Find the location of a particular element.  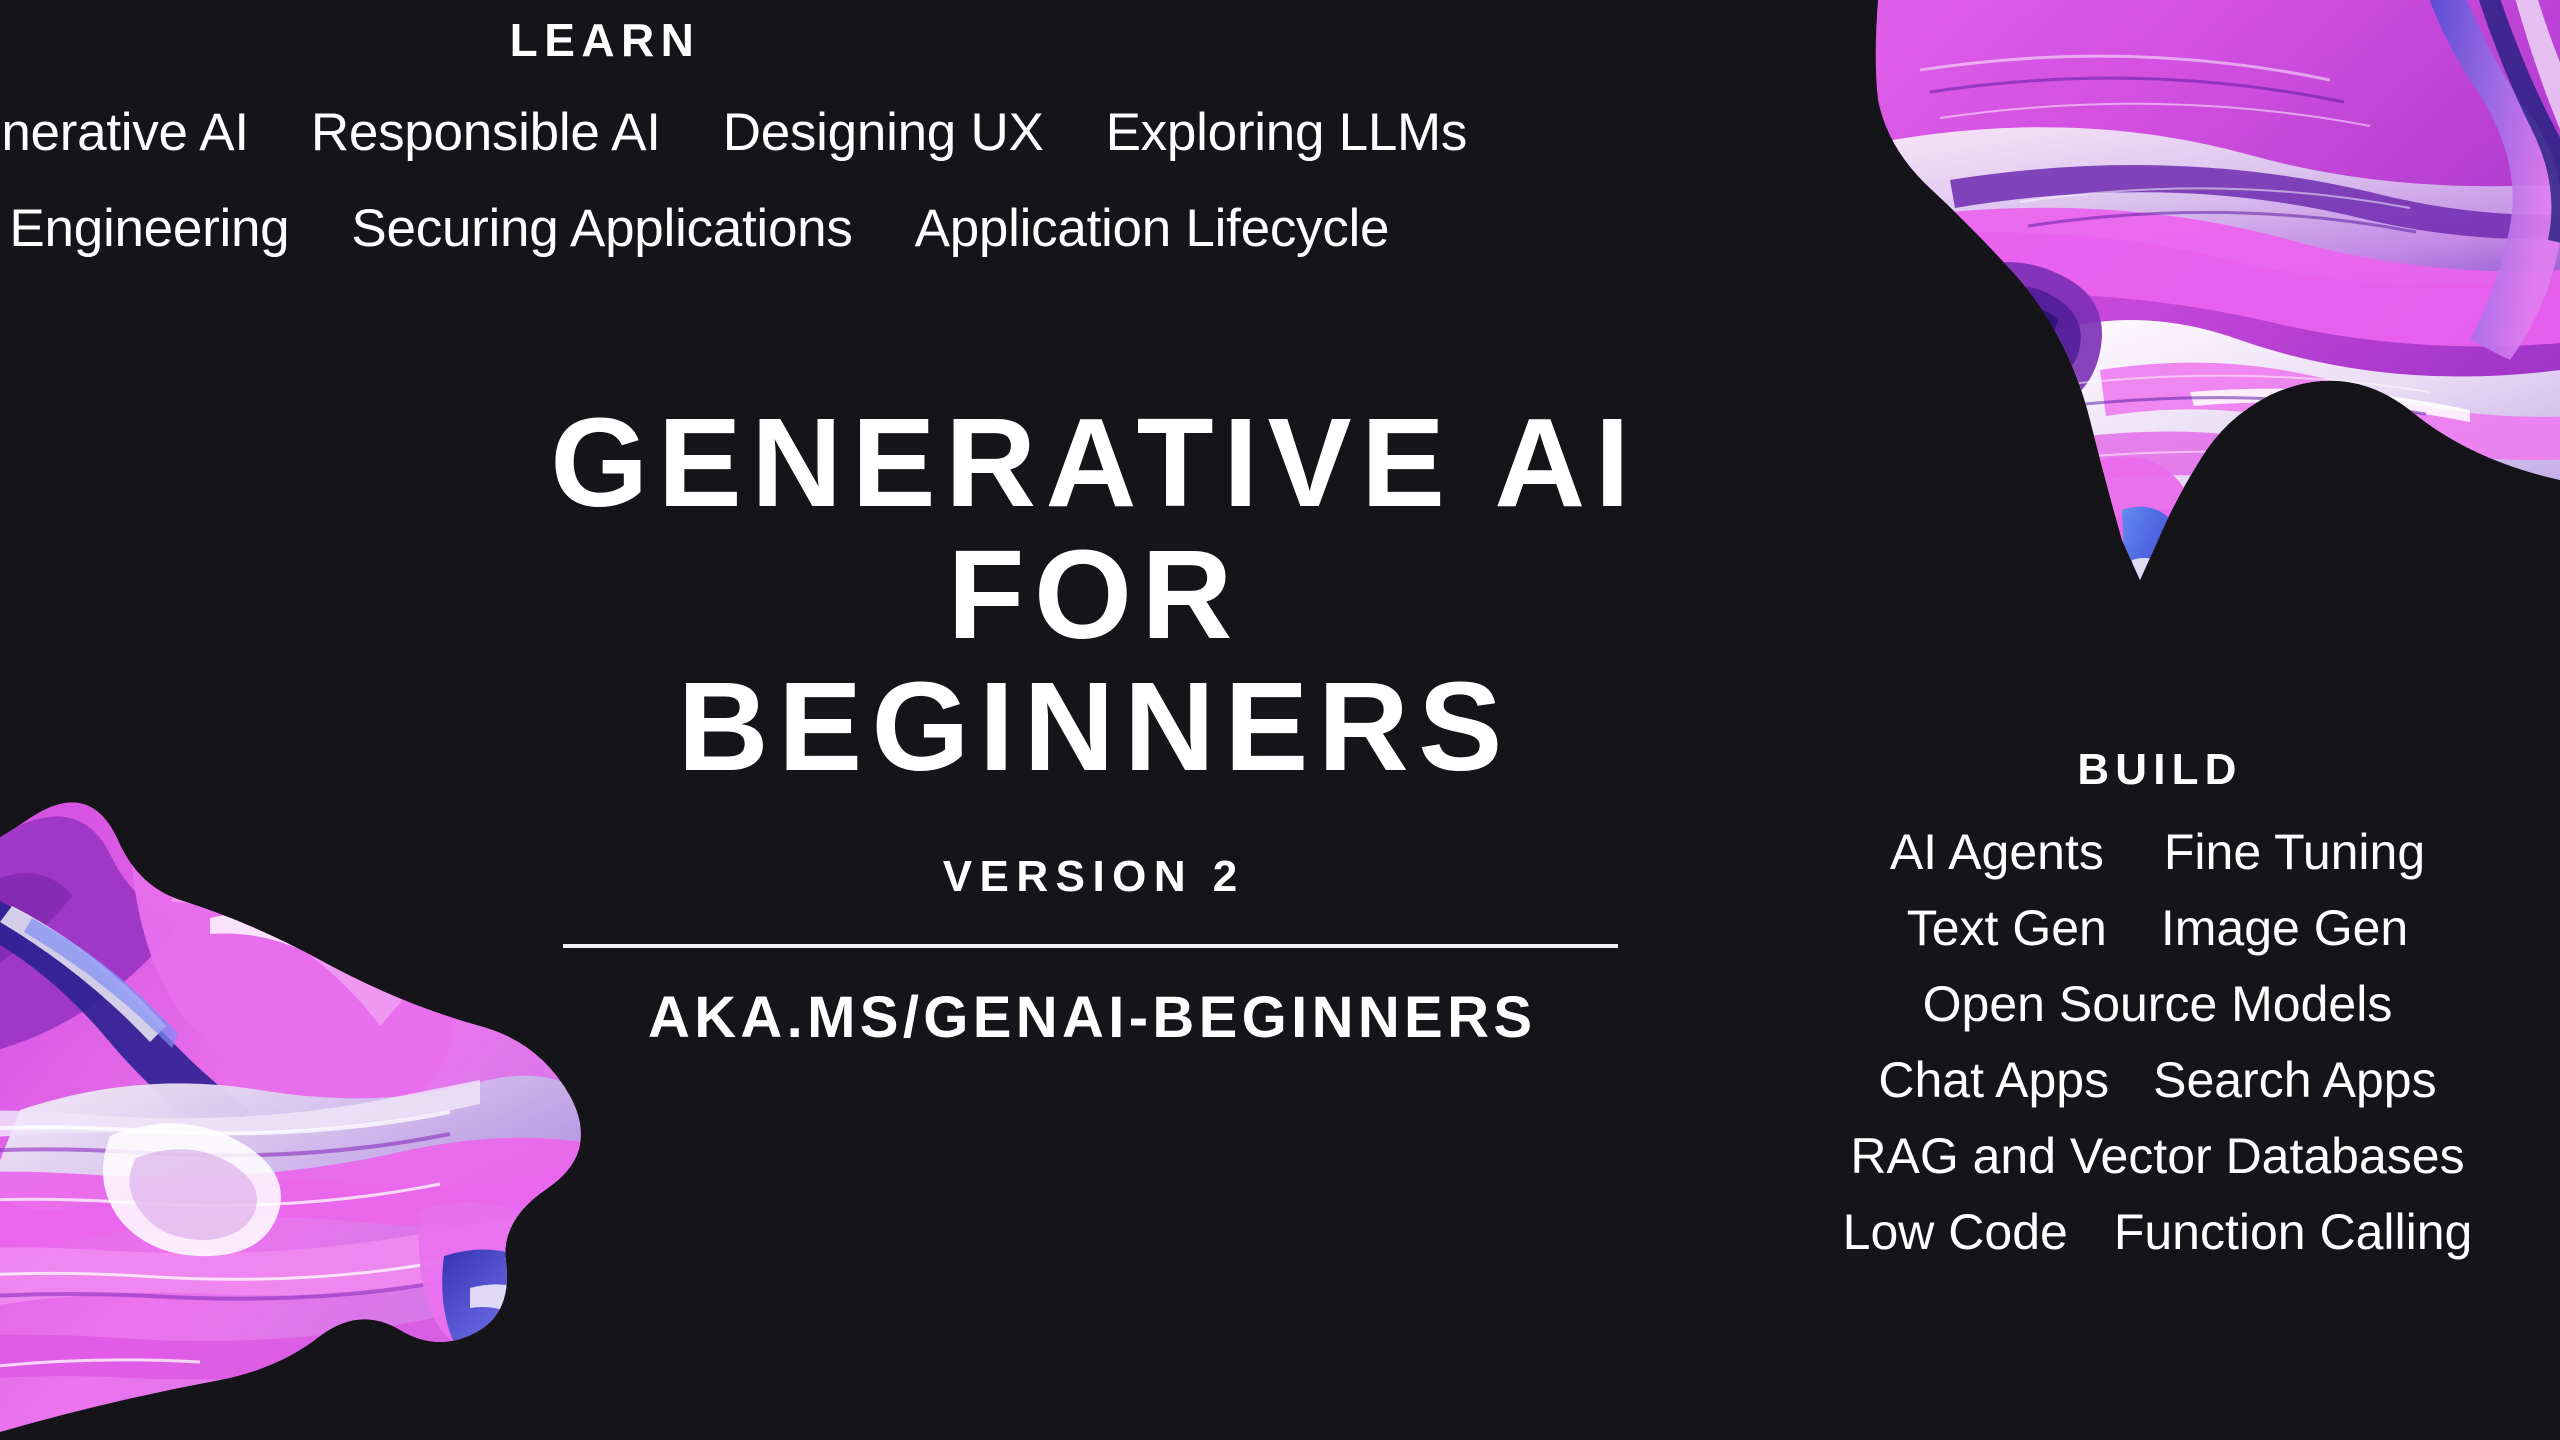

build-topic-row: AI Agents Fine Tuning is located at coordinates (2157, 852).